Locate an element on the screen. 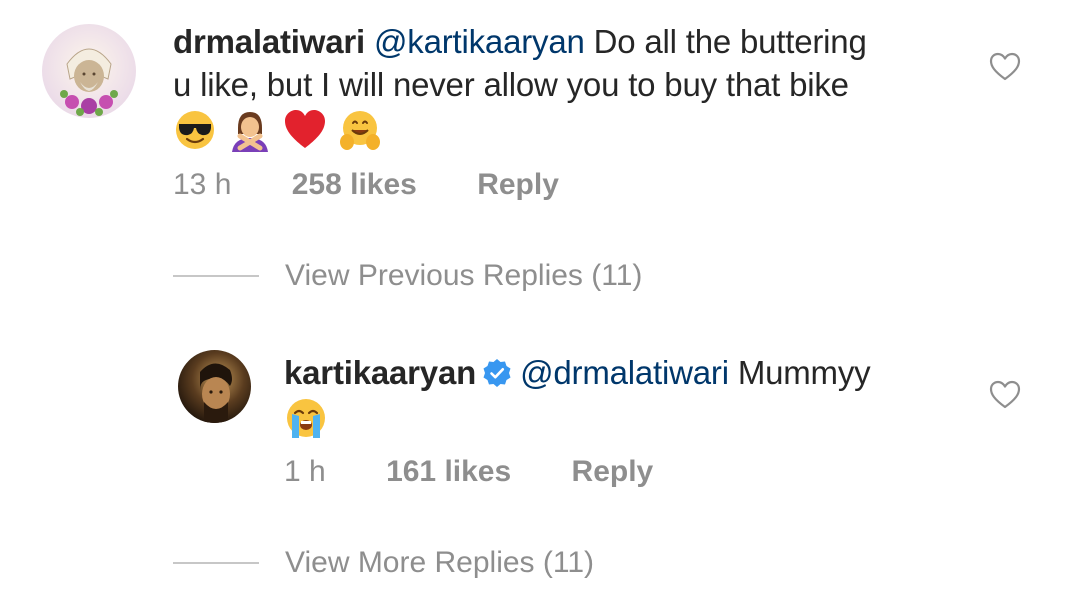 This screenshot has height=609, width=1079. view-previous-replies: View Previous Replies (11) is located at coordinates (407, 276).